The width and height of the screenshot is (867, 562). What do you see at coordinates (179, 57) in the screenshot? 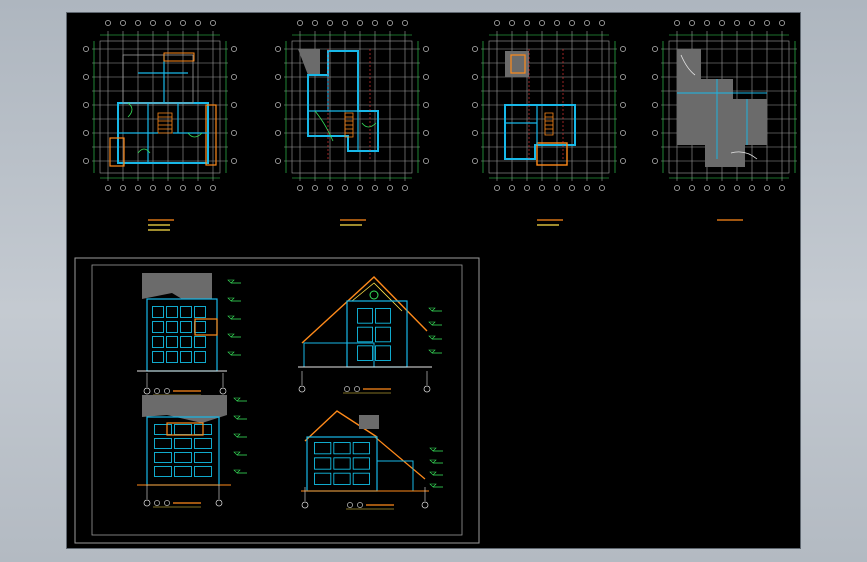
I see `plan-hatch-strip` at bounding box center [179, 57].